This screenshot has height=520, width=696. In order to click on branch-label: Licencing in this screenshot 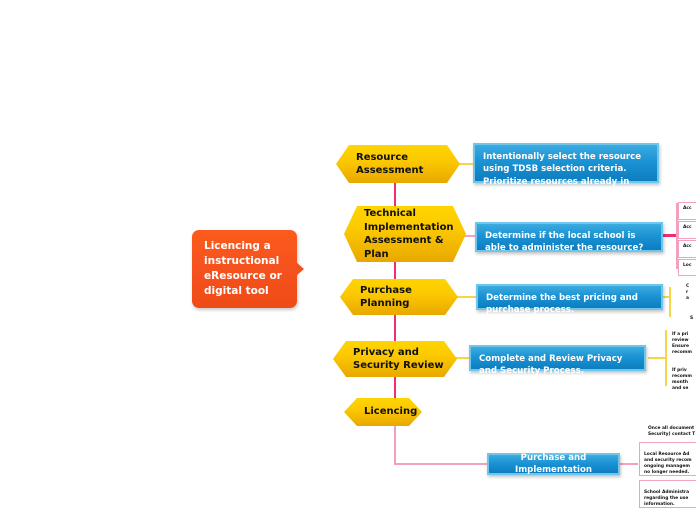, I will do `click(391, 412)`.